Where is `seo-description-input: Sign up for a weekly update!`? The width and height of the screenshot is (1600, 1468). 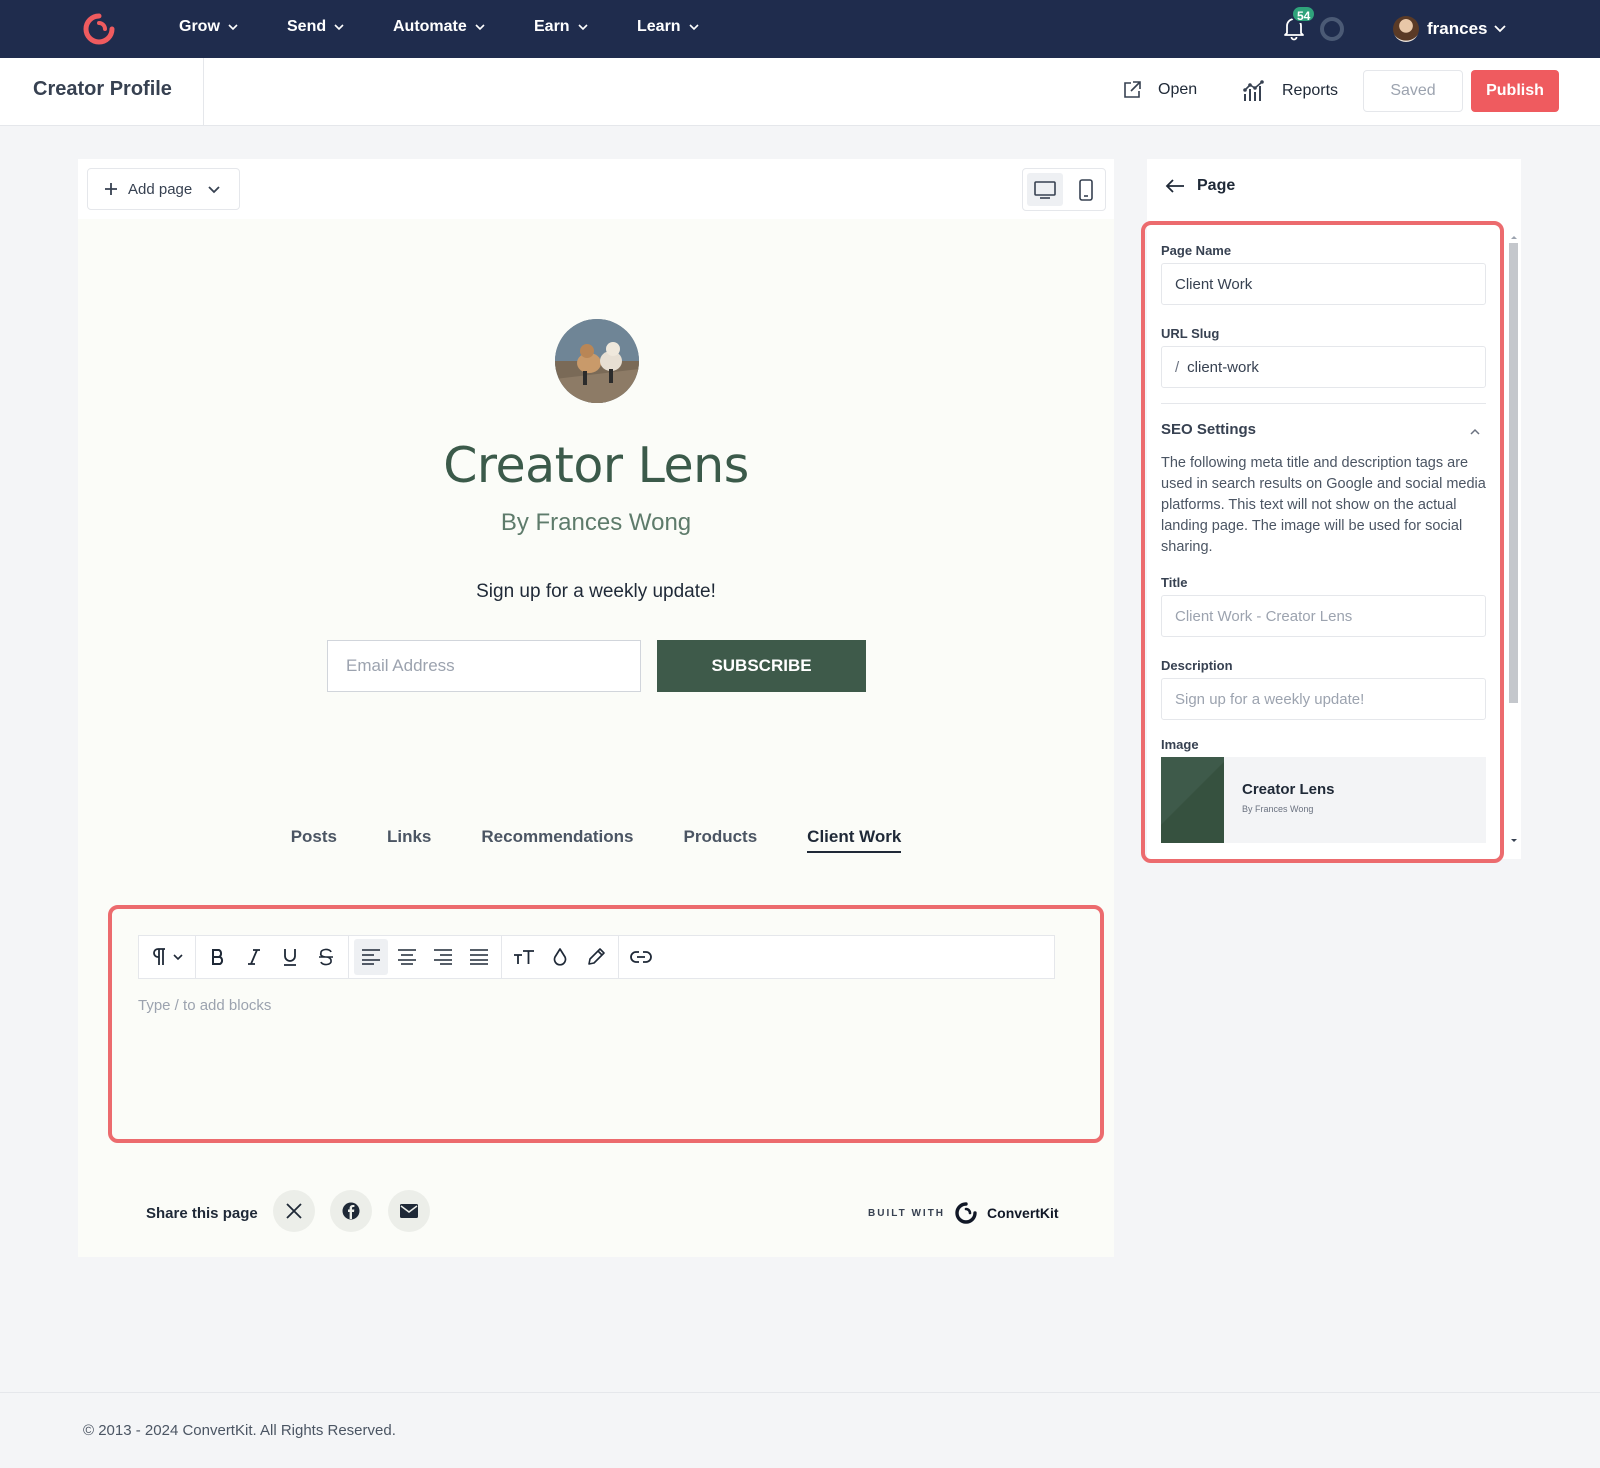
seo-description-input: Sign up for a weekly update! is located at coordinates (1323, 699).